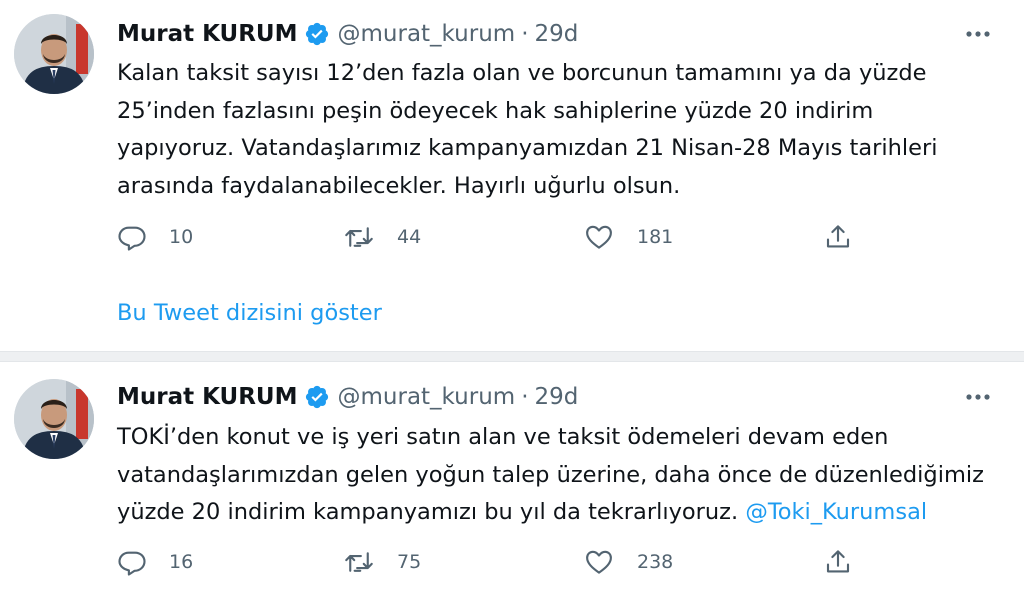 This screenshot has width=1024, height=611. I want to click on like-button: 181, so click(628, 237).